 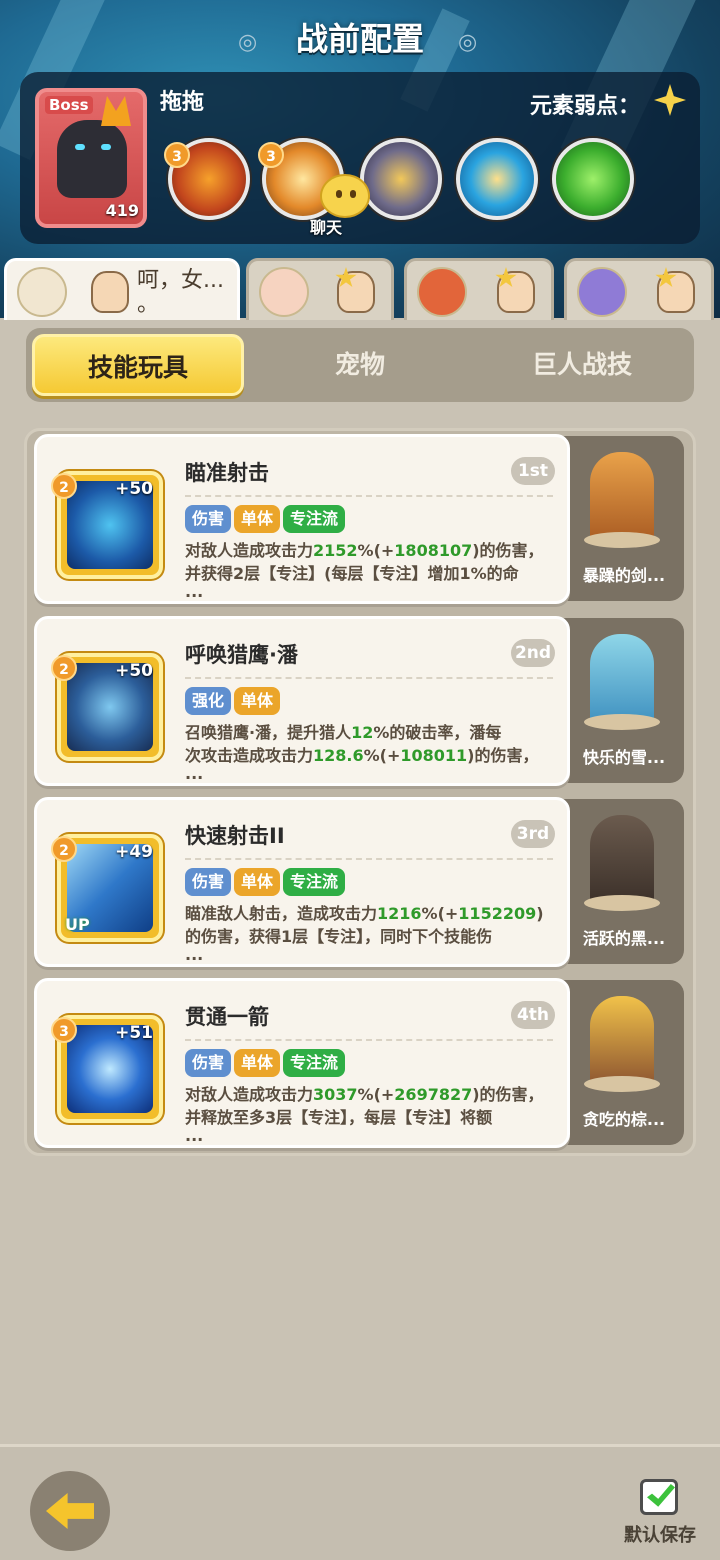 What do you see at coordinates (540, 913) in the screenshot?
I see `desc-text: )` at bounding box center [540, 913].